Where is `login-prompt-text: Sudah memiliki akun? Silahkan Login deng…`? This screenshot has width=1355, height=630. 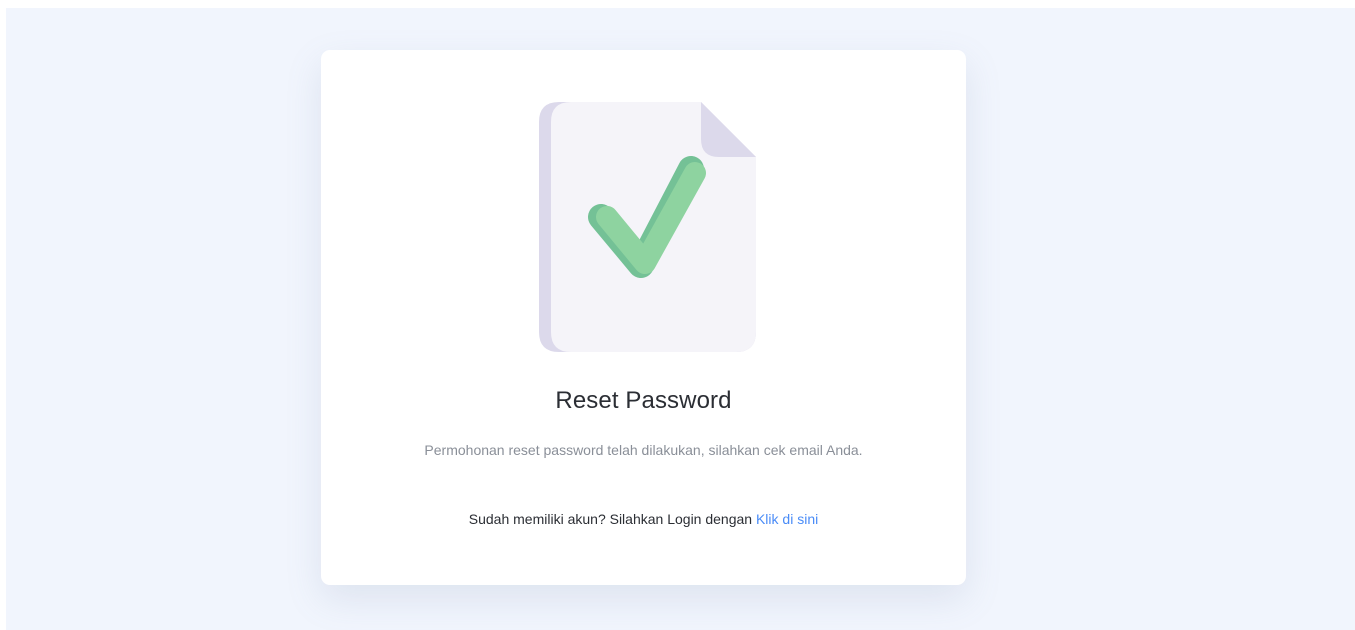 login-prompt-text: Sudah memiliki akun? Silahkan Login deng… is located at coordinates (610, 519).